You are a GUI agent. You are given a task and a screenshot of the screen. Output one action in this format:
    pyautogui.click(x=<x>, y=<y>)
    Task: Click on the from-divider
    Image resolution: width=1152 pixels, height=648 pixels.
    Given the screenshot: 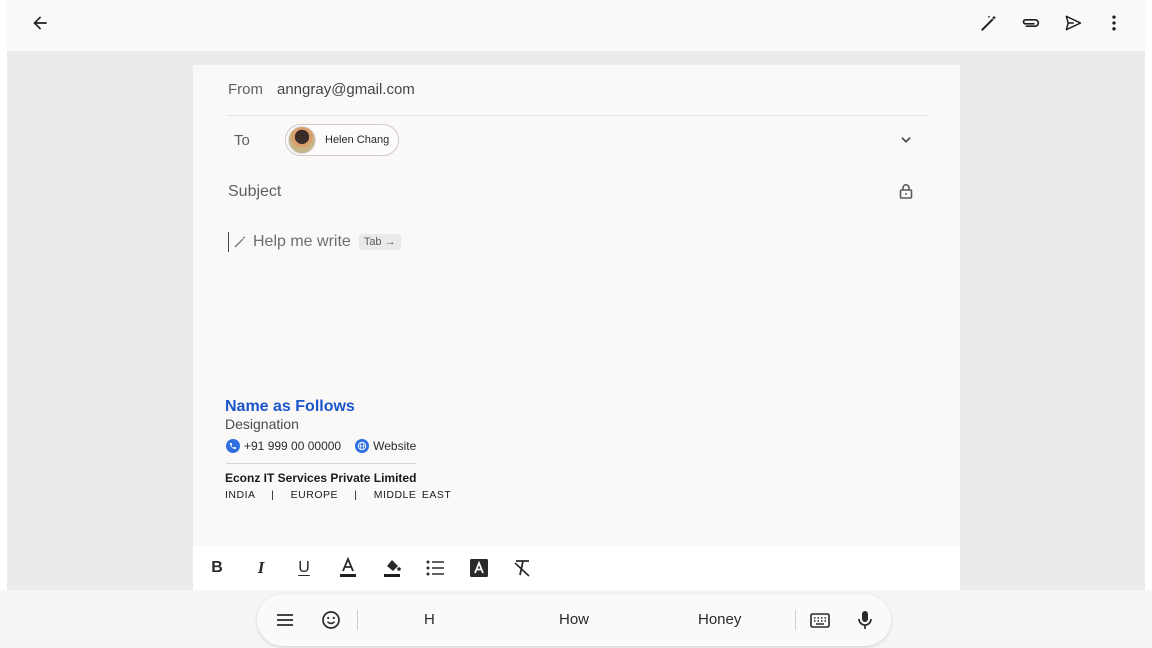 What is the action you would take?
    pyautogui.click(x=577, y=115)
    